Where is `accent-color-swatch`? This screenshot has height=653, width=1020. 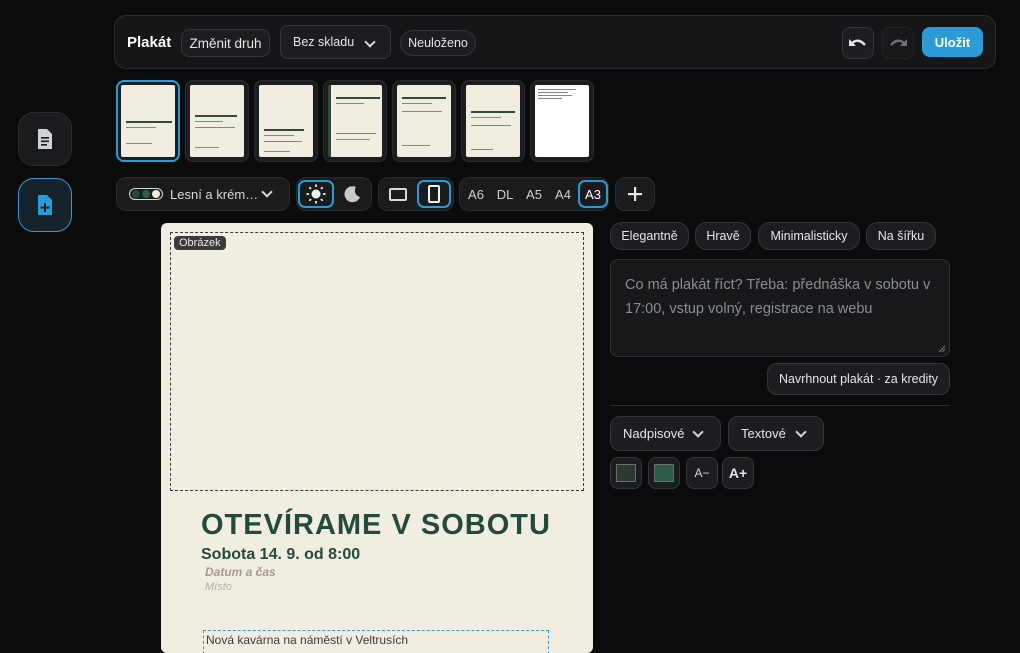 accent-color-swatch is located at coordinates (664, 473).